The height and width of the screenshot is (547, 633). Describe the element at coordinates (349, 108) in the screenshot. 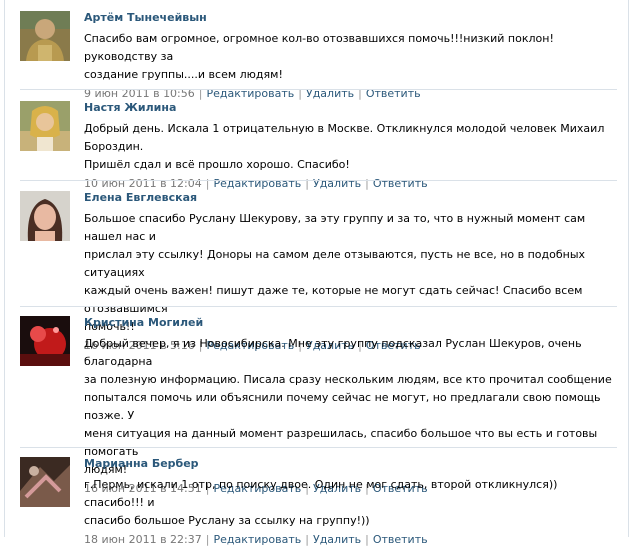

I see `author-name: Настя Жилина` at that location.